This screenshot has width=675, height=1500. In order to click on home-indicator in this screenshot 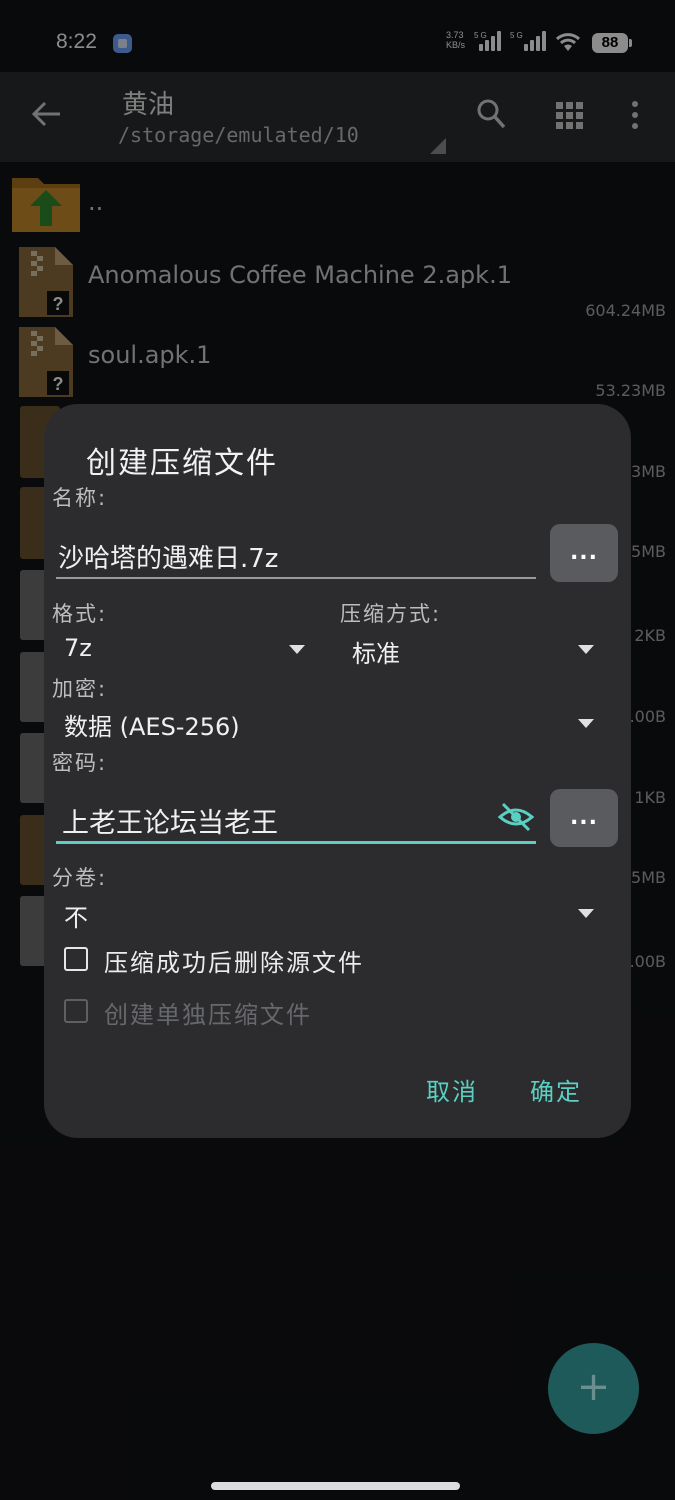, I will do `click(335, 1486)`.